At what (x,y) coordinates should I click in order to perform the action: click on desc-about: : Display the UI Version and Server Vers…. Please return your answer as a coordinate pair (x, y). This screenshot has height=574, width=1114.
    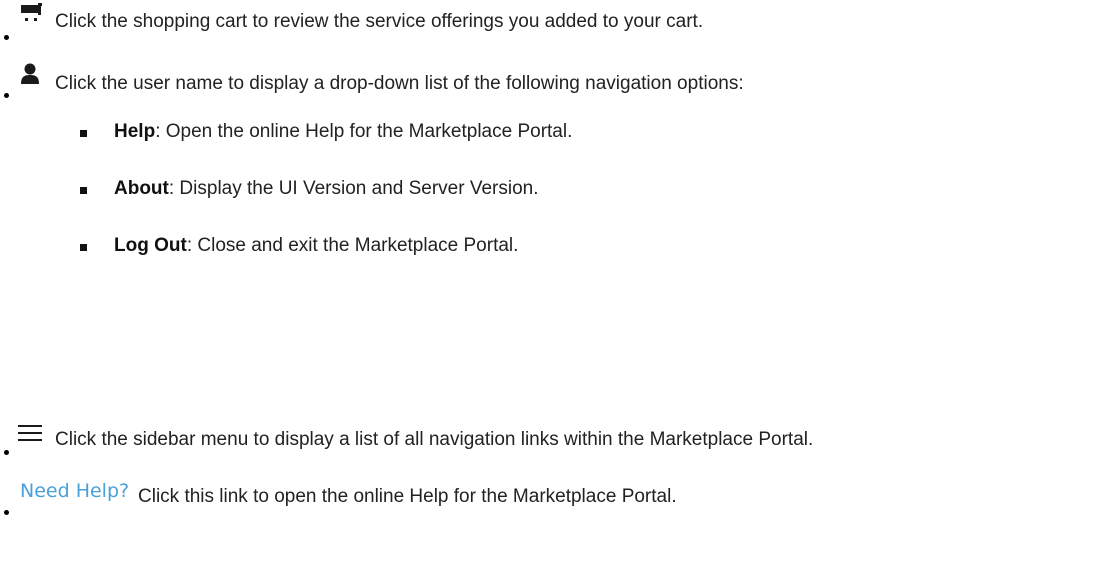
    Looking at the image, I should click on (353, 188).